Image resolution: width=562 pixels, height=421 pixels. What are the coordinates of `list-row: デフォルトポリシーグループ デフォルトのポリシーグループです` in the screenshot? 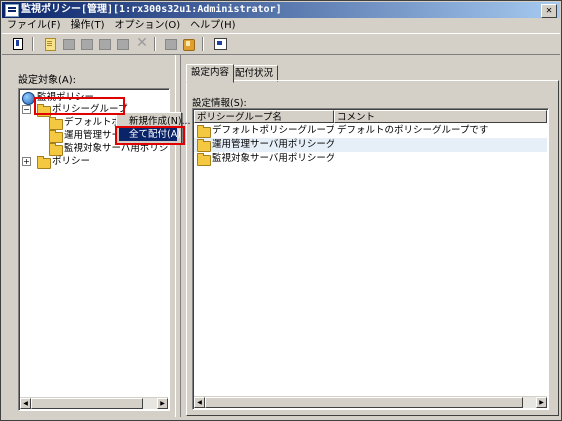 It's located at (370, 131).